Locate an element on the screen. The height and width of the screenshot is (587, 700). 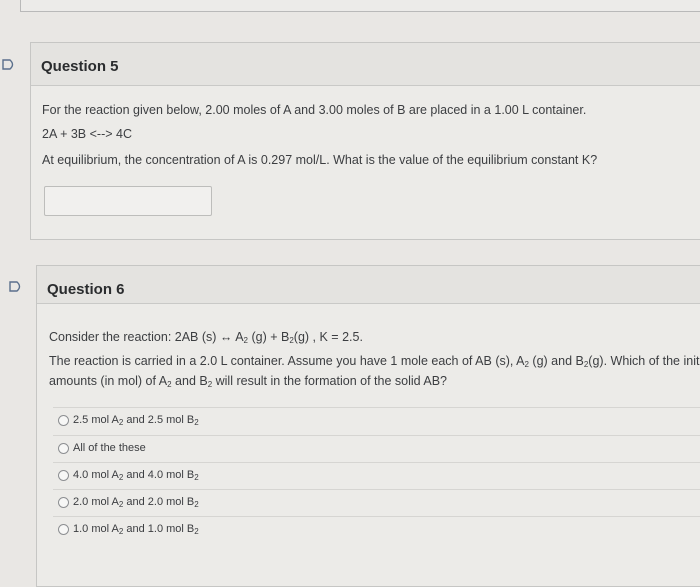
question-header: Question 5 is located at coordinates (365, 64).